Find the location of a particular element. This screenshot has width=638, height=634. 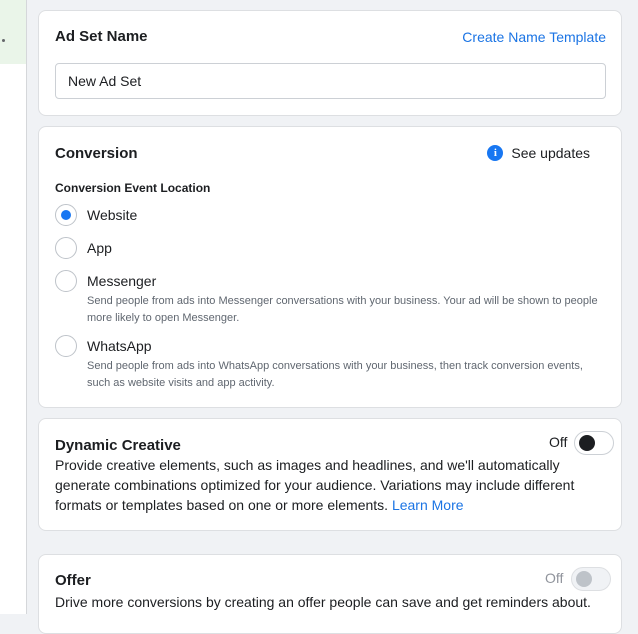

offer-toggle is located at coordinates (591, 579).